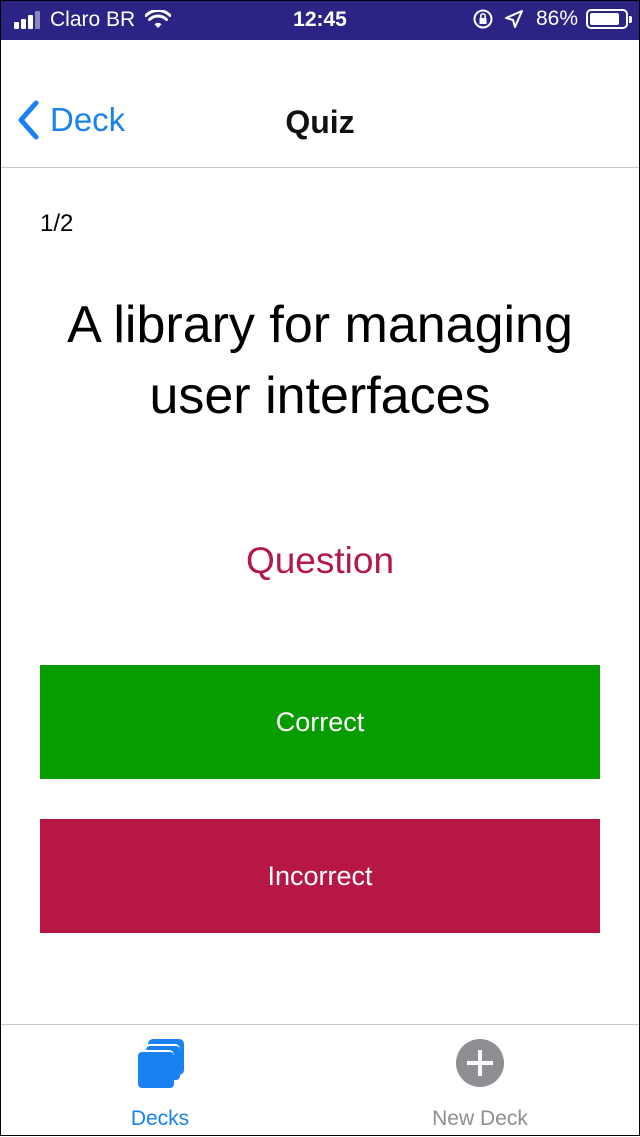 Image resolution: width=640 pixels, height=1137 pixels. What do you see at coordinates (320, 122) in the screenshot?
I see `page-title: Quiz` at bounding box center [320, 122].